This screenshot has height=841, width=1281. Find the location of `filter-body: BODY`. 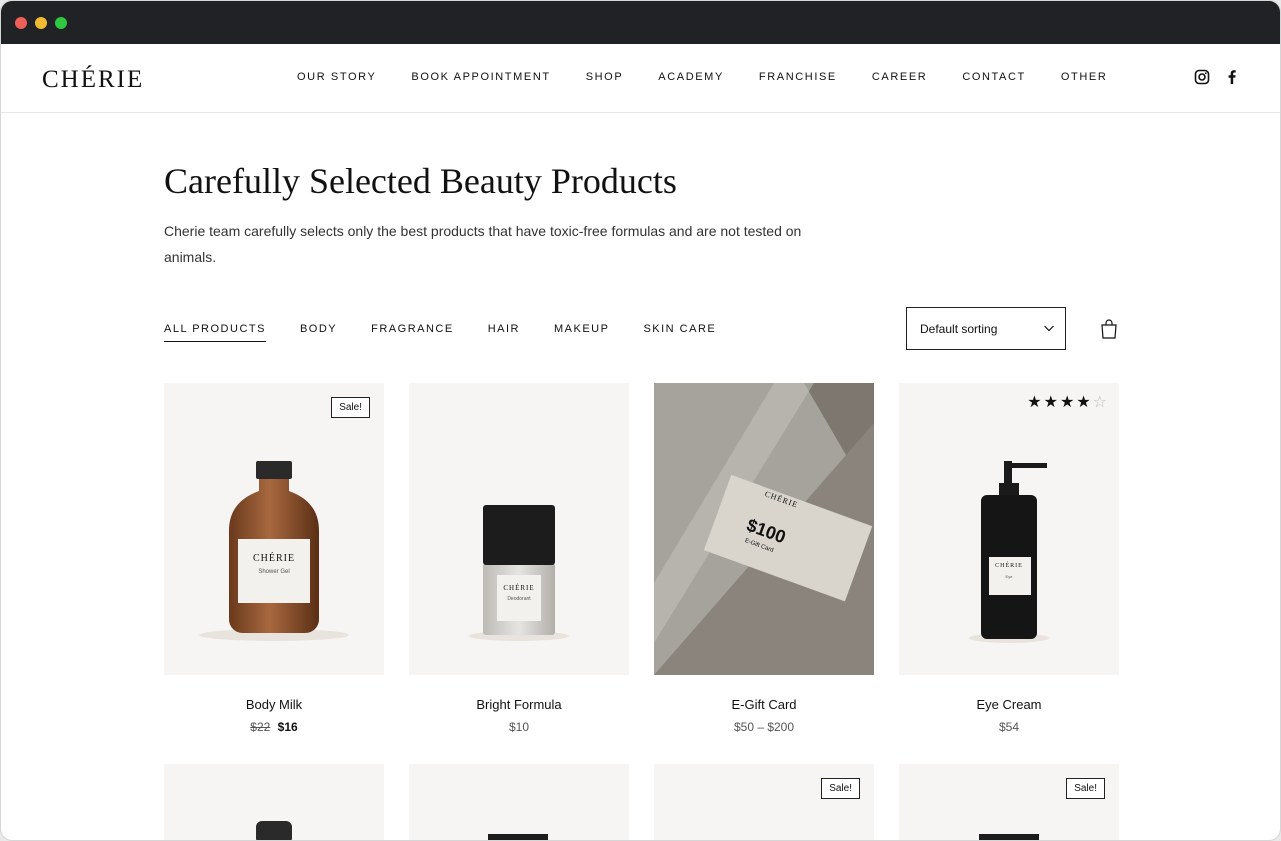

filter-body: BODY is located at coordinates (318, 332).